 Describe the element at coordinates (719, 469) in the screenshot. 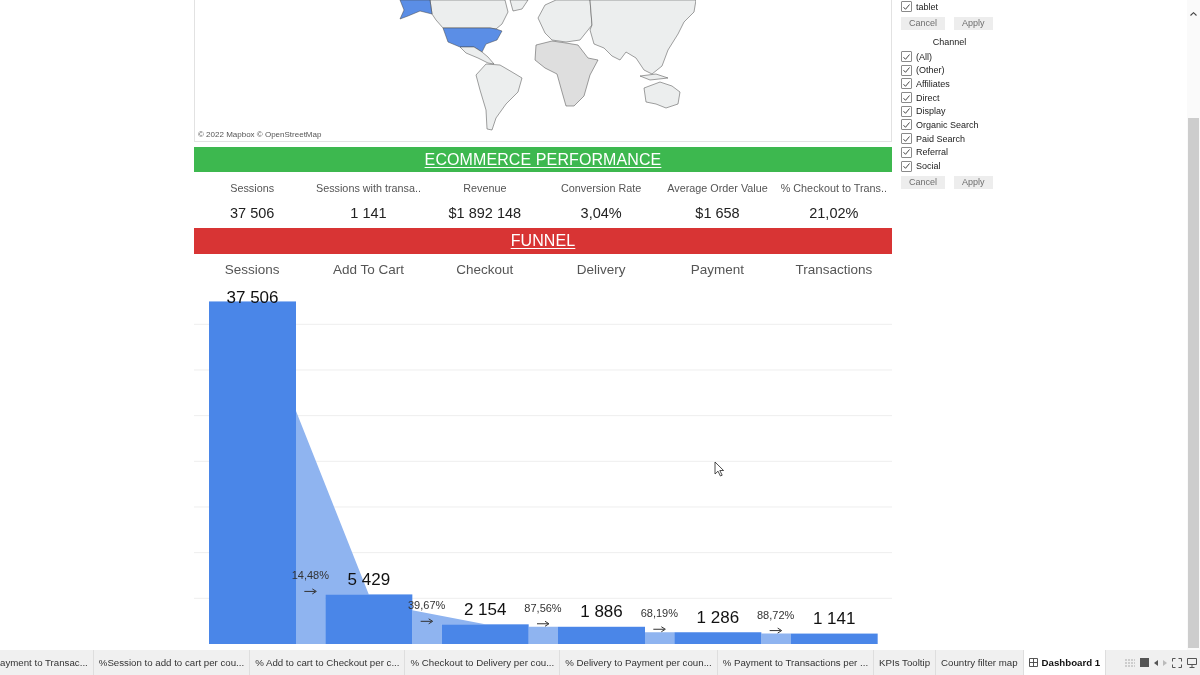

I see `mouse-pointer-icon` at that location.